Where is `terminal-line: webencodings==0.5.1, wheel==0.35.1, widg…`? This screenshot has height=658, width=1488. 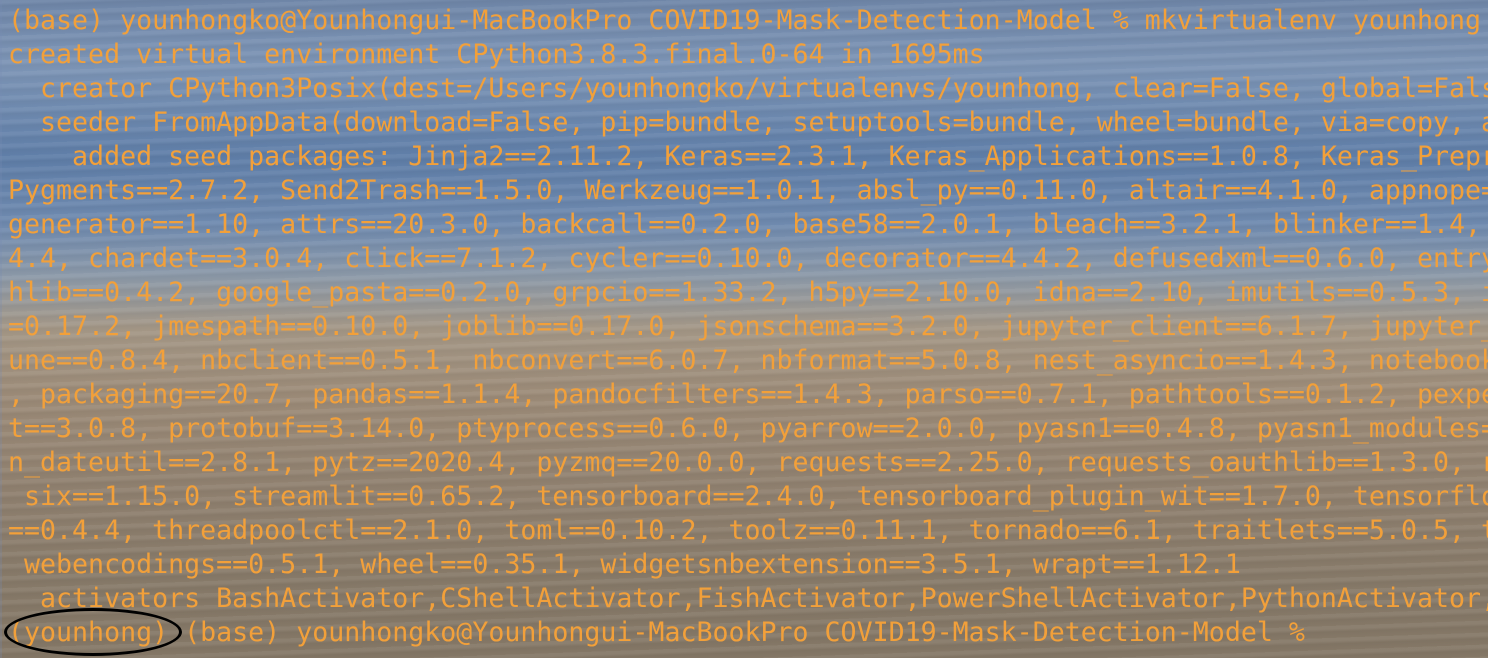 terminal-line: webencodings==0.5.1, wheel==0.35.1, widg… is located at coordinates (624, 564).